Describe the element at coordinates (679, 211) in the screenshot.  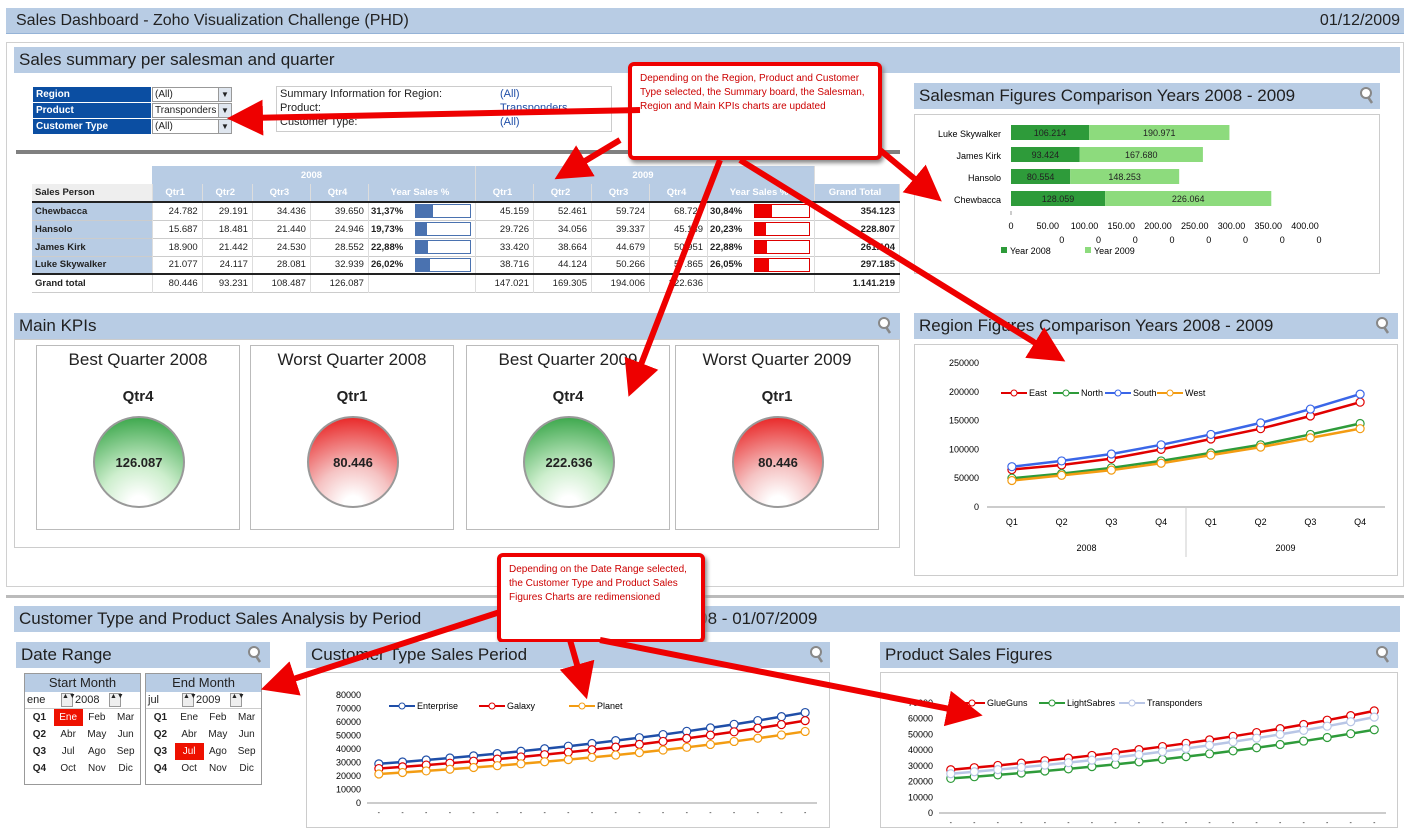
I see `cell: 68.720` at that location.